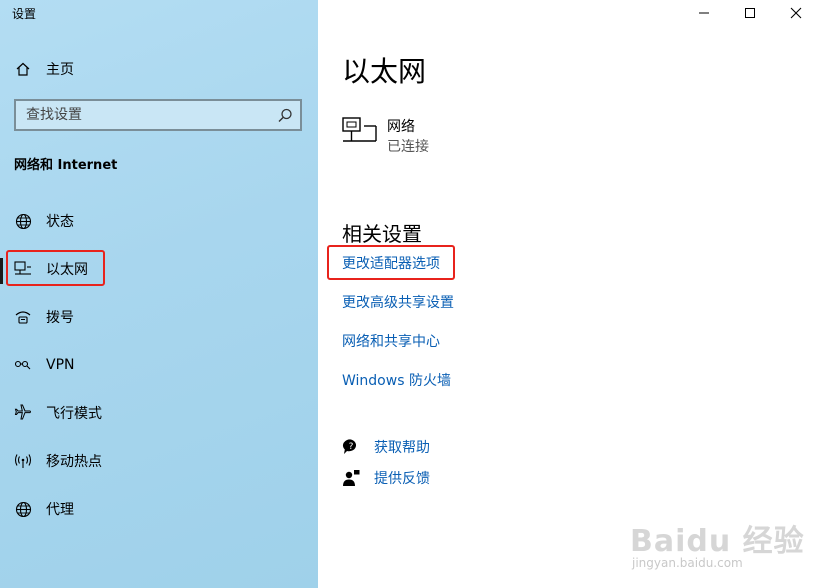 This screenshot has width=819, height=588. What do you see at coordinates (159, 317) in the screenshot?
I see `sidebar-item-dialup: 拨号` at bounding box center [159, 317].